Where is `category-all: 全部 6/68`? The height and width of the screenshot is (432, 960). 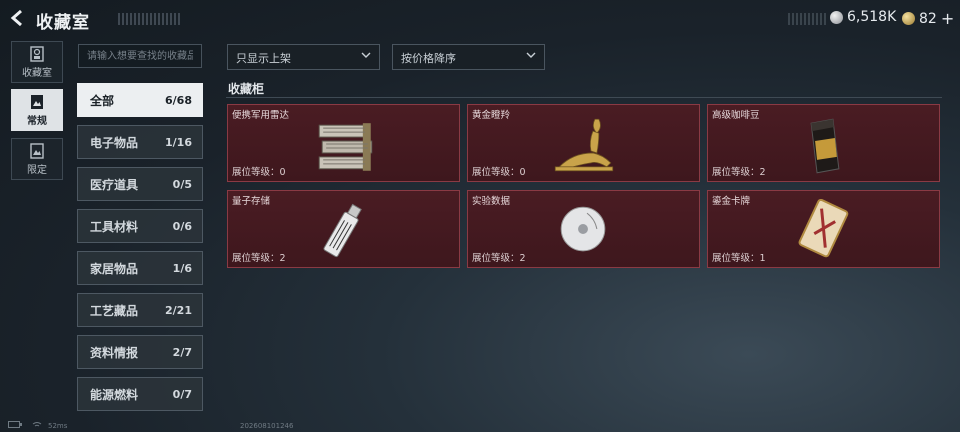
category-all: 全部 6/68 is located at coordinates (140, 100).